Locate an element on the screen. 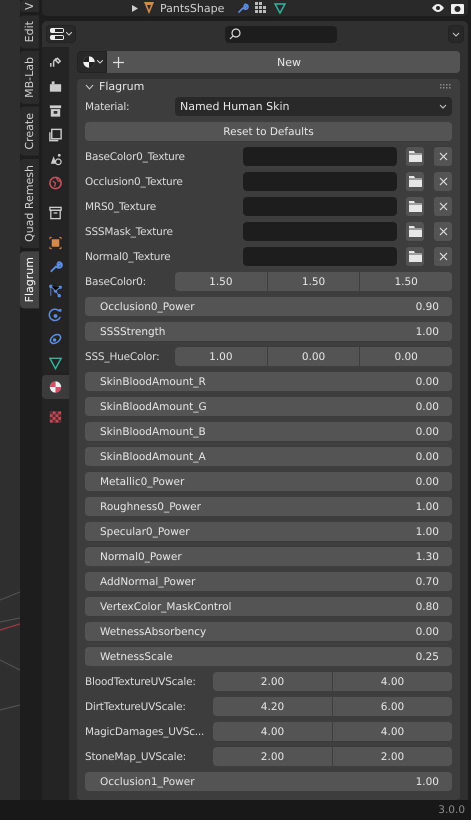 The height and width of the screenshot is (820, 471). number-field: SkinBloodAmount_G 0.00 is located at coordinates (268, 406).